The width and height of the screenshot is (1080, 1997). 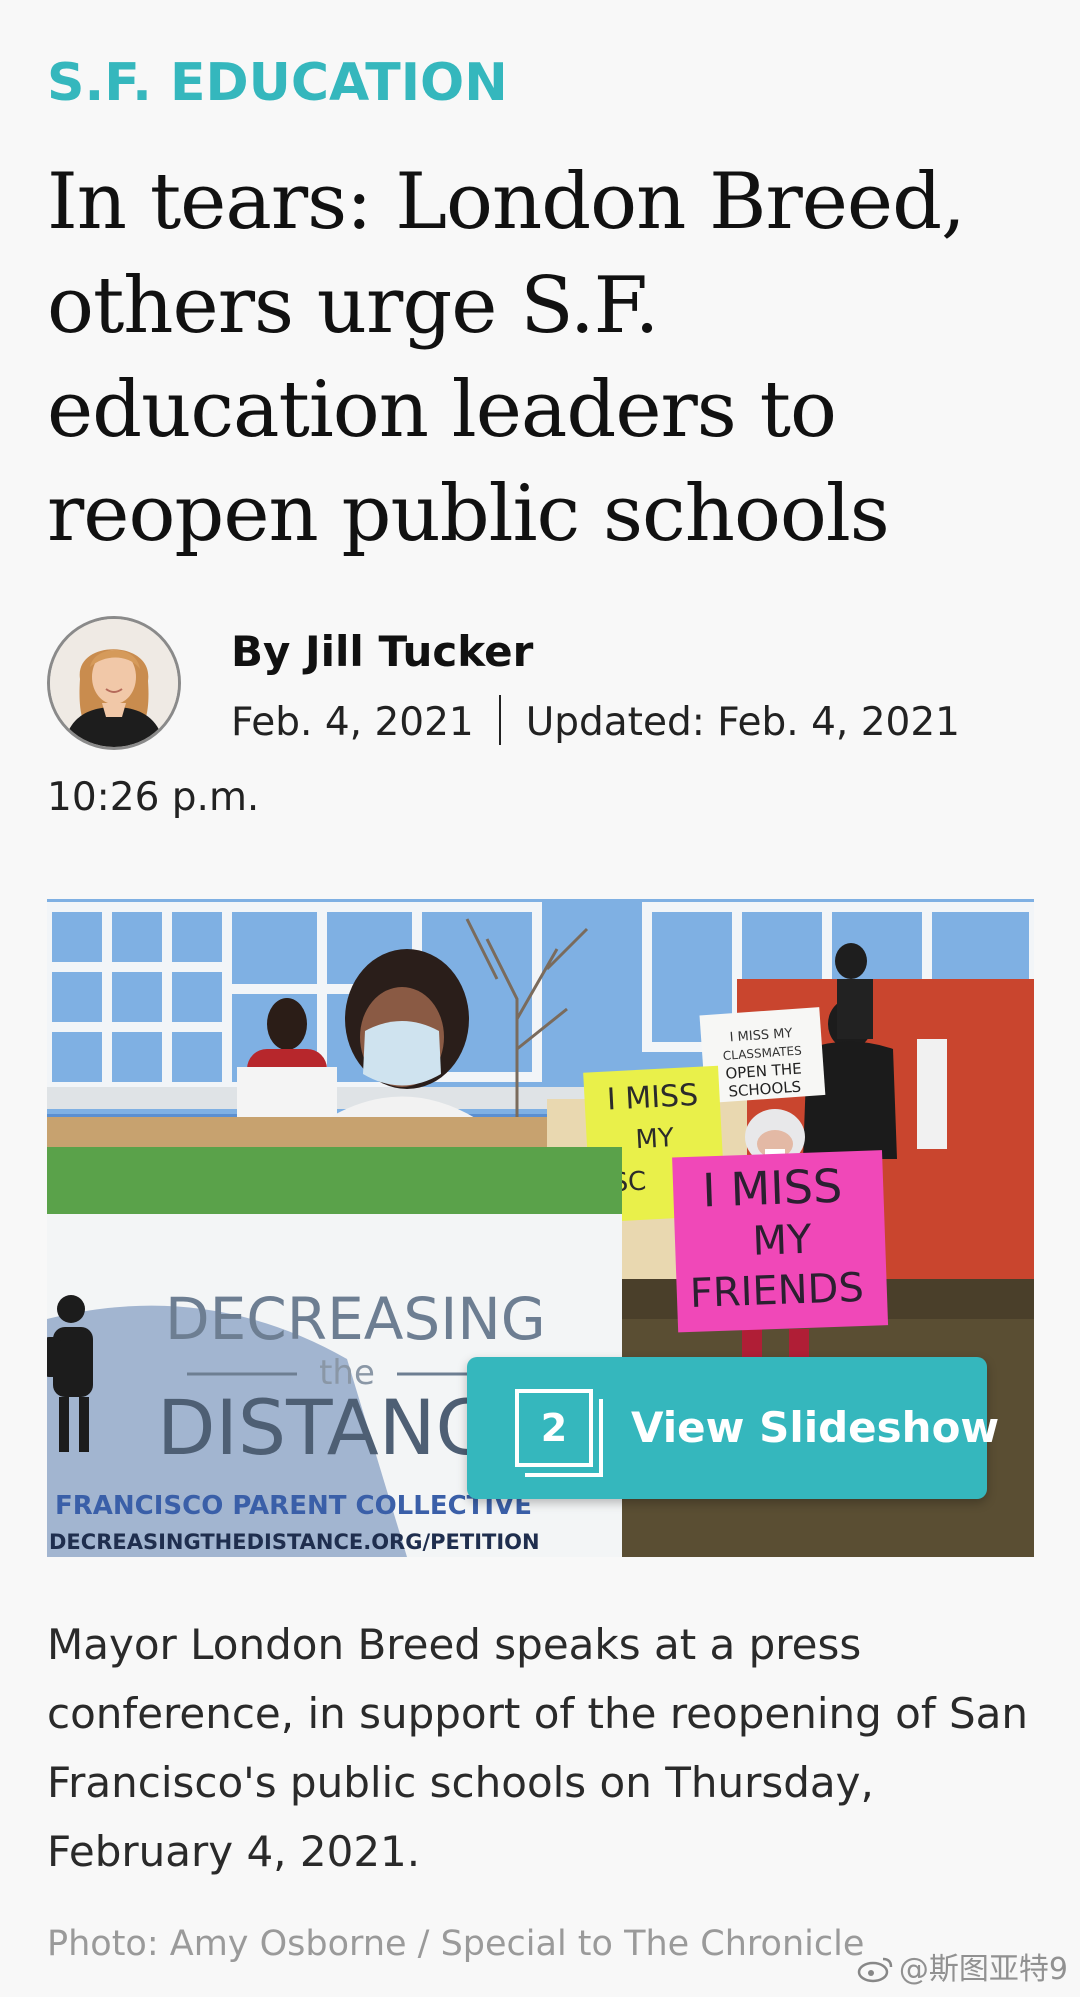 What do you see at coordinates (114, 683) in the screenshot?
I see `author-avatar` at bounding box center [114, 683].